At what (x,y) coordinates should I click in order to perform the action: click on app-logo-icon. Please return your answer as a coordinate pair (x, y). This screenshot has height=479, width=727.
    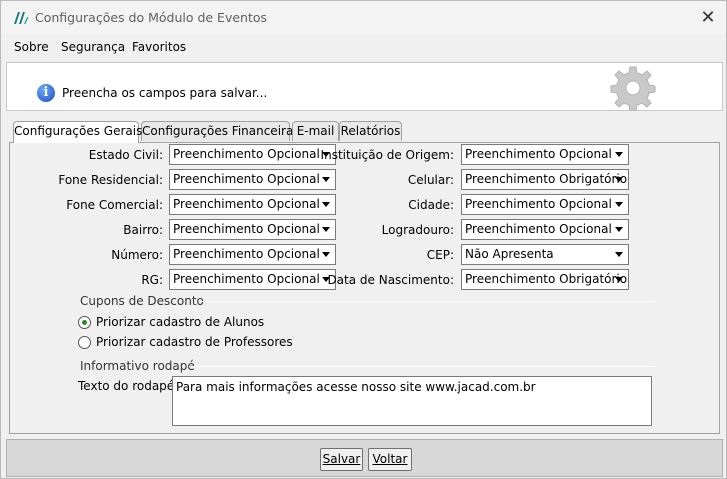
    Looking at the image, I should click on (21, 18).